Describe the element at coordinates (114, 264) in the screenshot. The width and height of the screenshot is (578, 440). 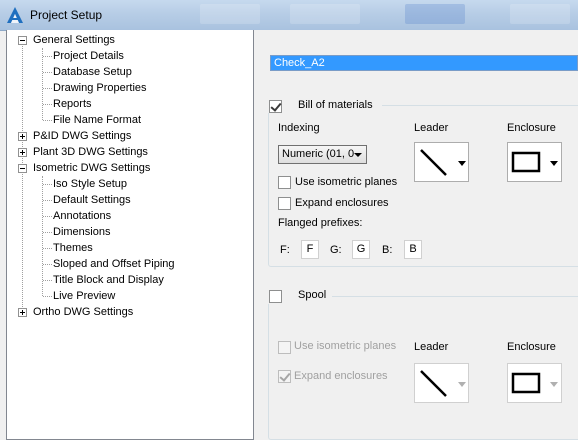
I see `tree-item-sloped-offset-piping: Sloped and Offset Piping` at that location.